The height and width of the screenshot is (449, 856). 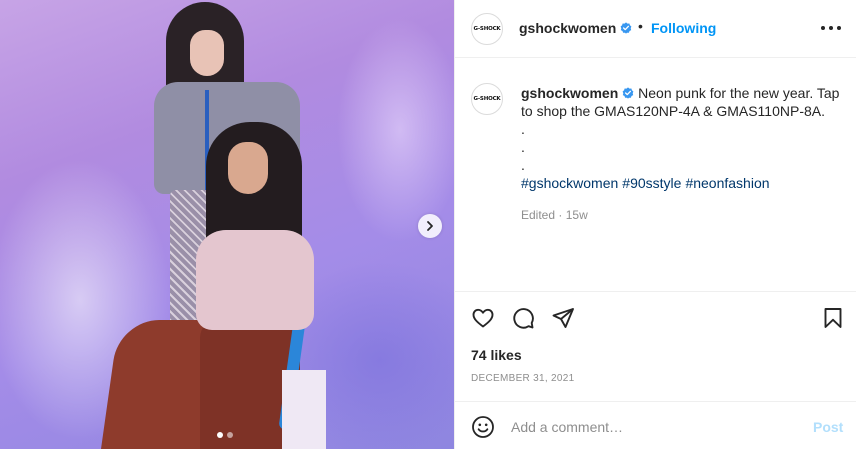 What do you see at coordinates (831, 28) in the screenshot?
I see `more-options-icon` at bounding box center [831, 28].